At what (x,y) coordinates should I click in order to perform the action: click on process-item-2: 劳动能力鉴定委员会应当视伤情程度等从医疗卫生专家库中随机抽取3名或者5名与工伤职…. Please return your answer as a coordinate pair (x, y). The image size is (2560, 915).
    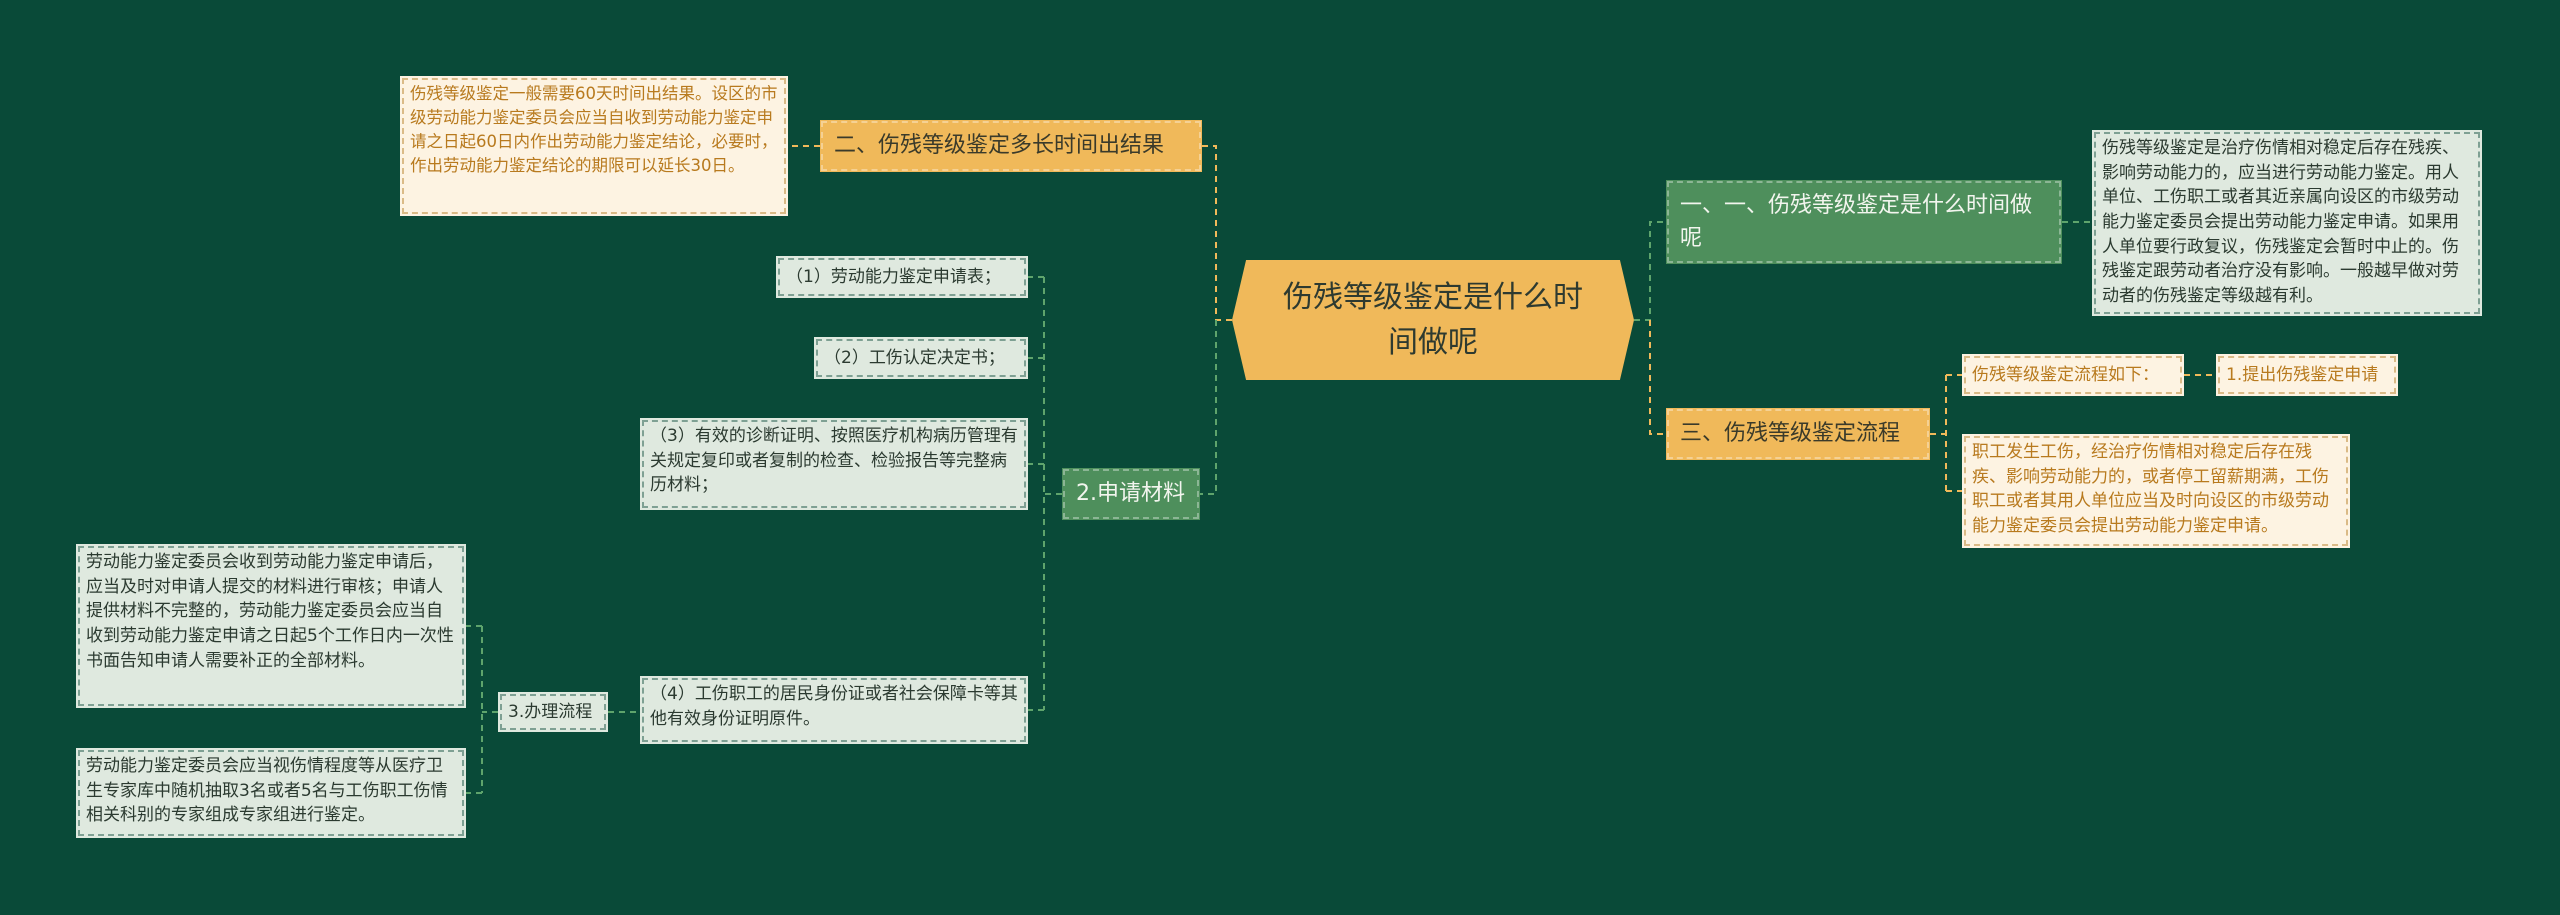
    Looking at the image, I should click on (271, 793).